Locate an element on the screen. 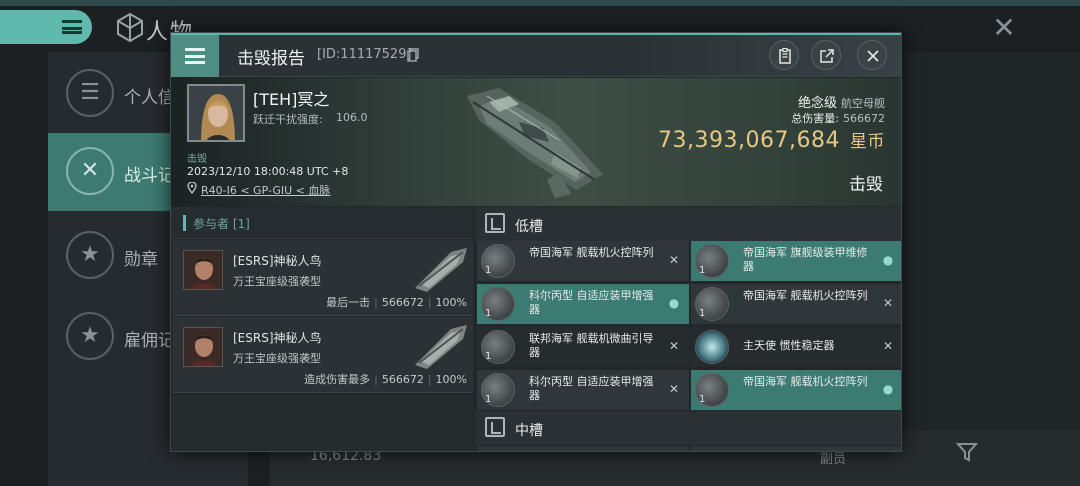 The height and width of the screenshot is (486, 1080). participant-role: 最后一击 is located at coordinates (348, 302).